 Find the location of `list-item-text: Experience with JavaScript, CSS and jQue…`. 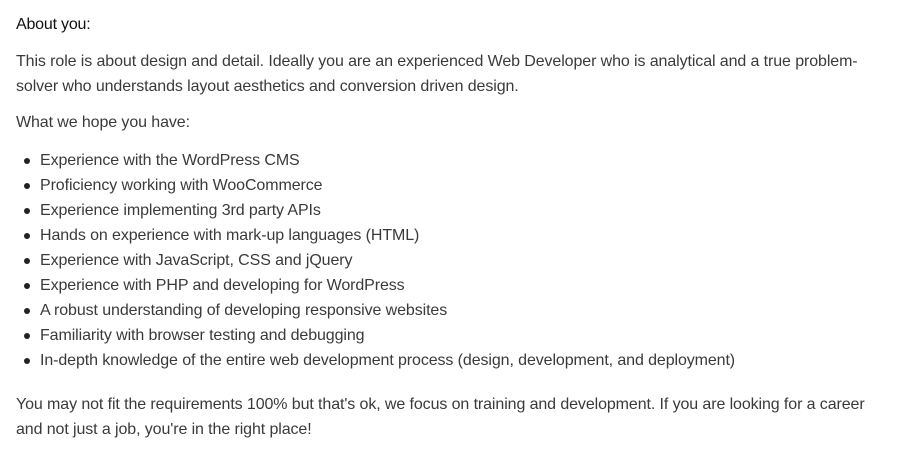

list-item-text: Experience with JavaScript, CSS and jQue… is located at coordinates (196, 260).